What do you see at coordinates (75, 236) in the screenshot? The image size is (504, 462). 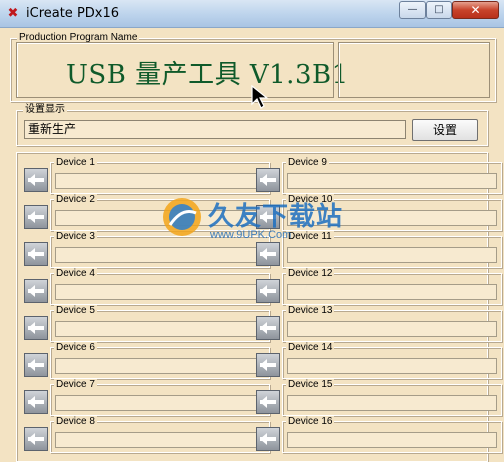 I see `device-label: Device 3` at bounding box center [75, 236].